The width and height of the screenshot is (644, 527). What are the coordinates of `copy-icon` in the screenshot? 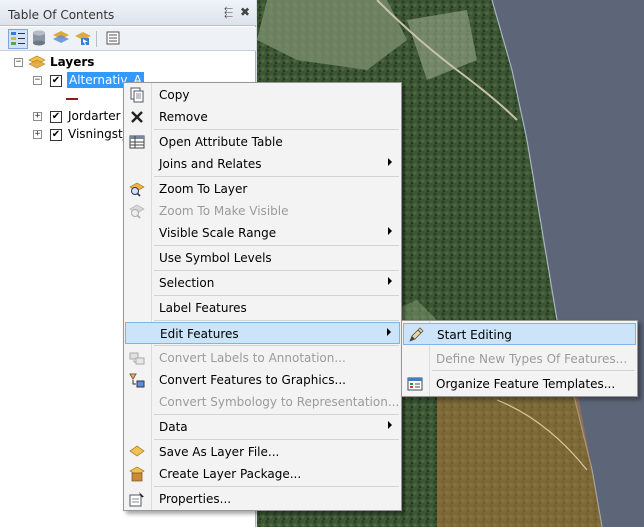 It's located at (137, 95).